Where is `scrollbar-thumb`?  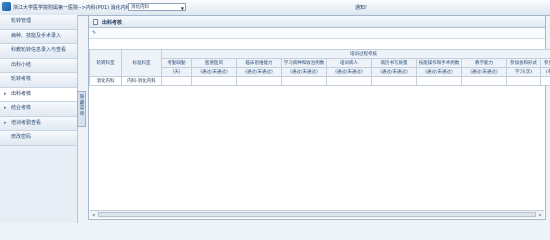
scrollbar-thumb is located at coordinates (317, 214).